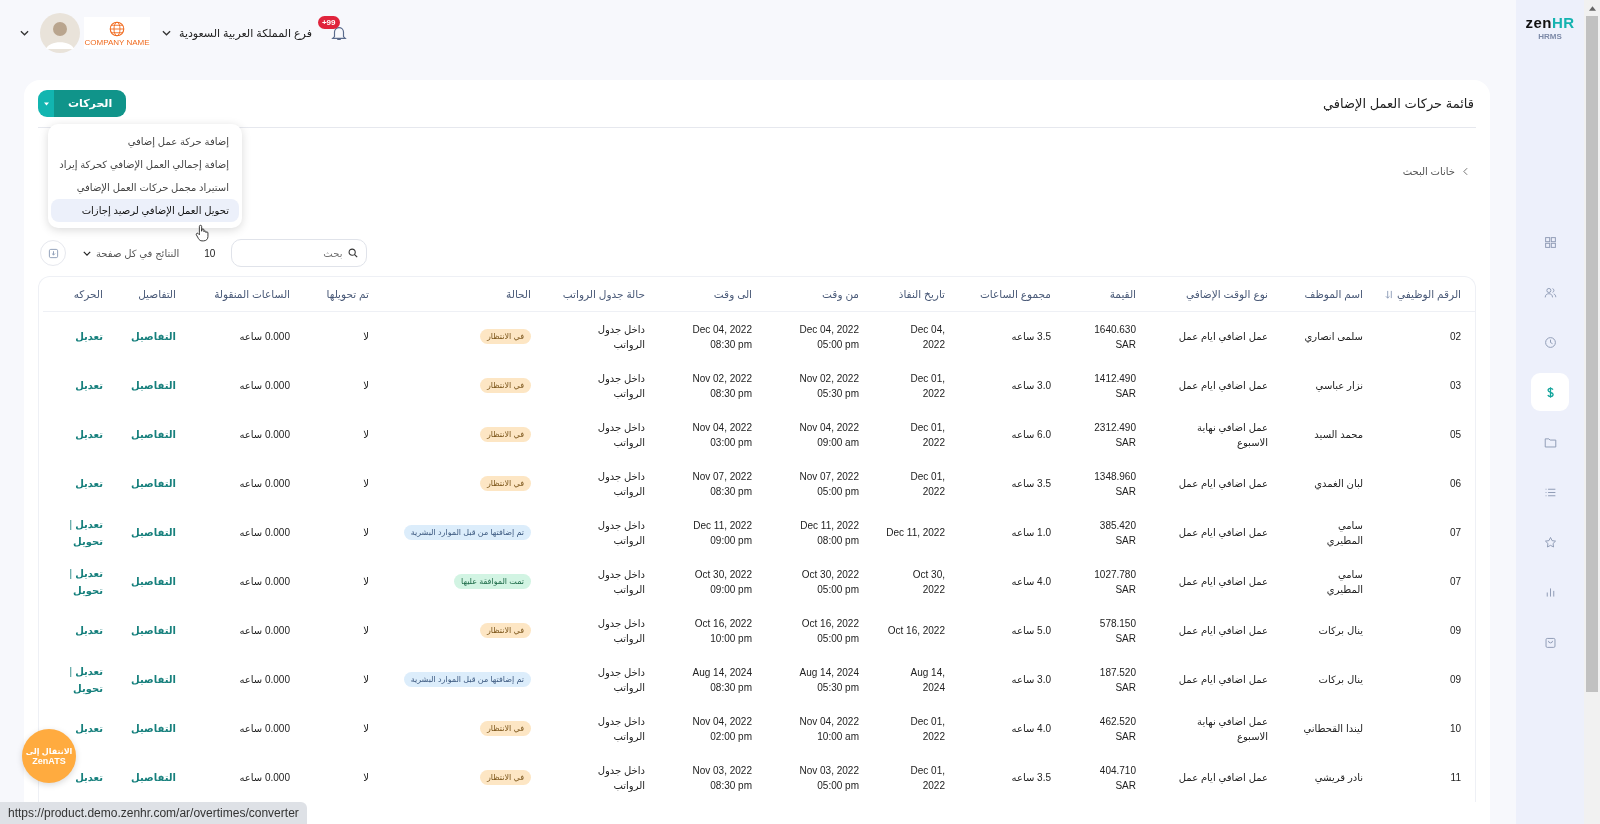  What do you see at coordinates (1550, 36) in the screenshot?
I see `product-name: HRMS` at bounding box center [1550, 36].